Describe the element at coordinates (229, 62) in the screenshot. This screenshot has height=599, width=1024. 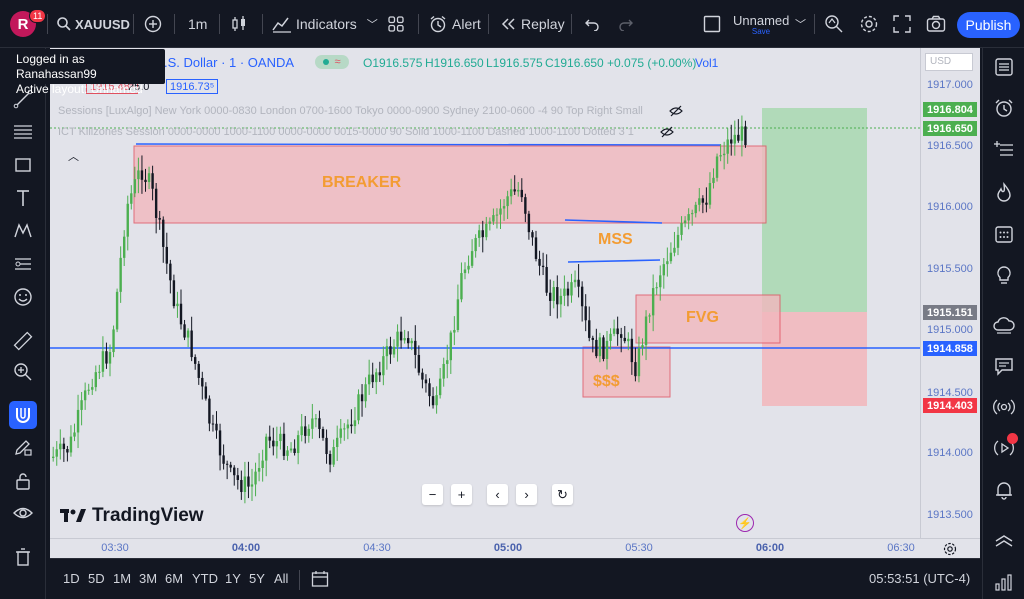
I see `symbol-title: .S. Dollar · 1 · OANDA` at that location.